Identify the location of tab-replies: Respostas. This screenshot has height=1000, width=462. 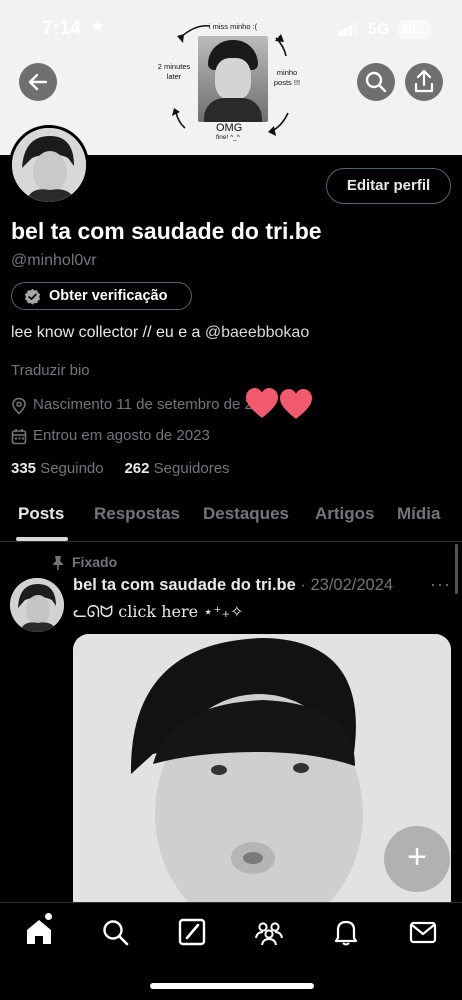
(137, 514).